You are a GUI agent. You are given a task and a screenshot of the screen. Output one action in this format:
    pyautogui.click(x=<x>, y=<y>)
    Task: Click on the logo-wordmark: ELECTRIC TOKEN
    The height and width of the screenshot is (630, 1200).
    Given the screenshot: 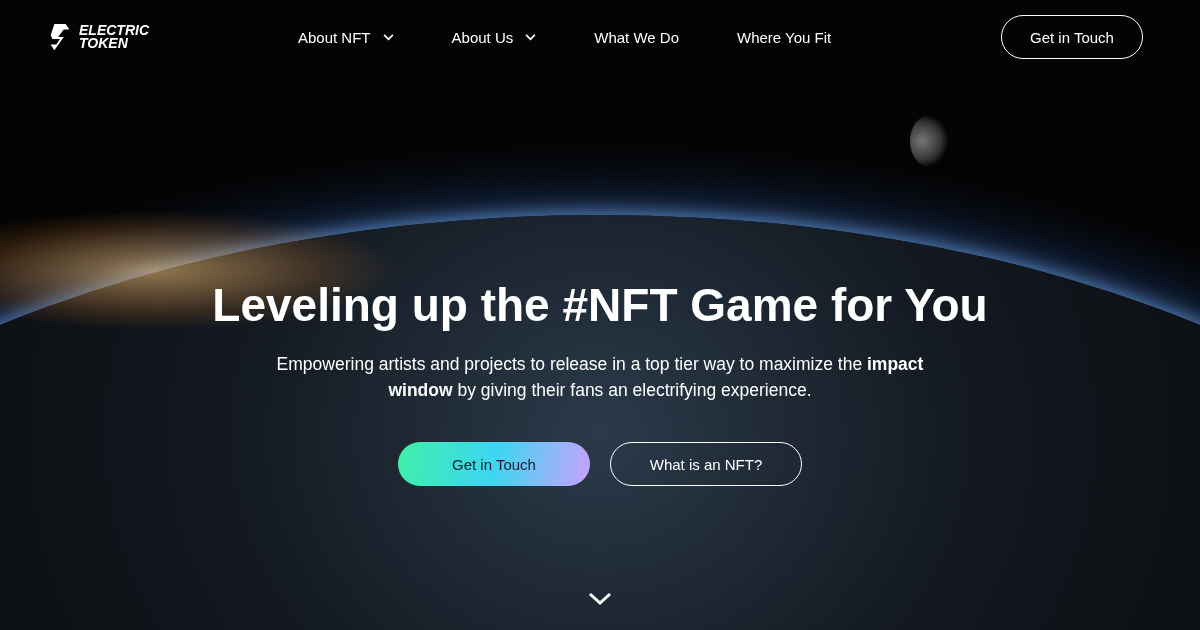 What is the action you would take?
    pyautogui.click(x=114, y=37)
    